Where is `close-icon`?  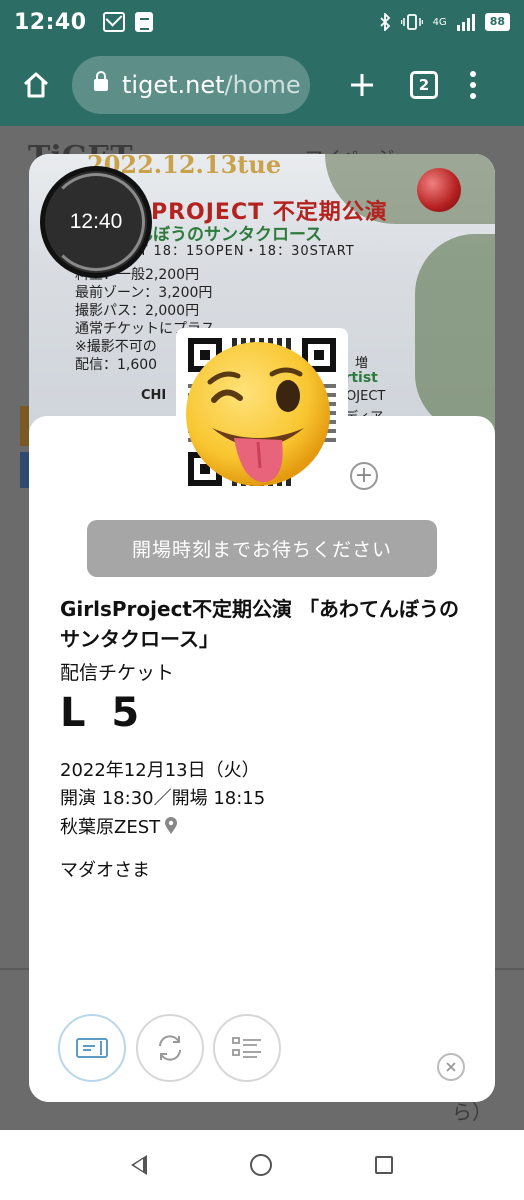
close-icon is located at coordinates (451, 1067).